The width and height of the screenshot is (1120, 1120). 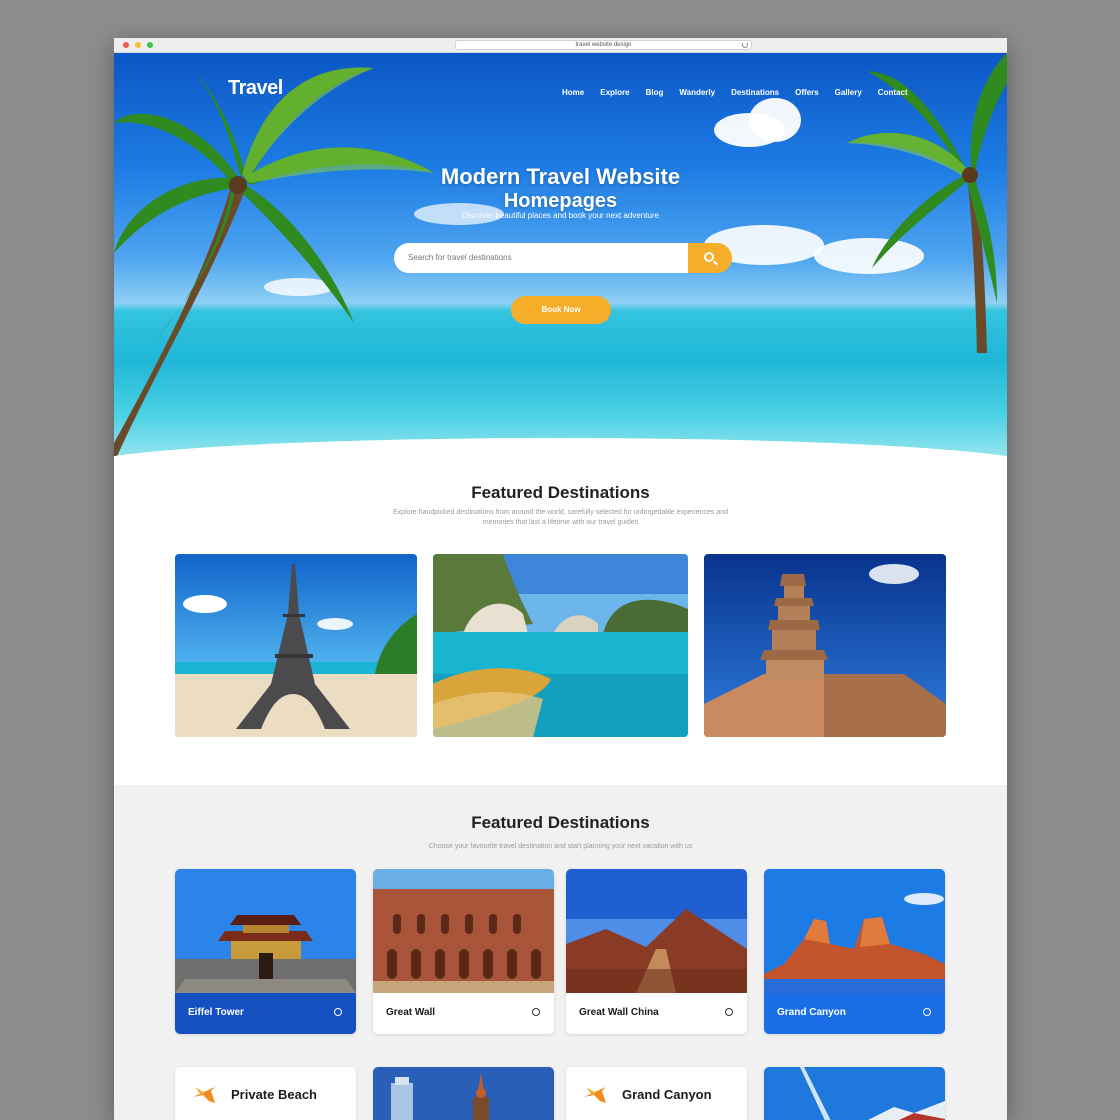 What do you see at coordinates (854, 1013) in the screenshot?
I see `destination-card-footer: Grand Canyon` at bounding box center [854, 1013].